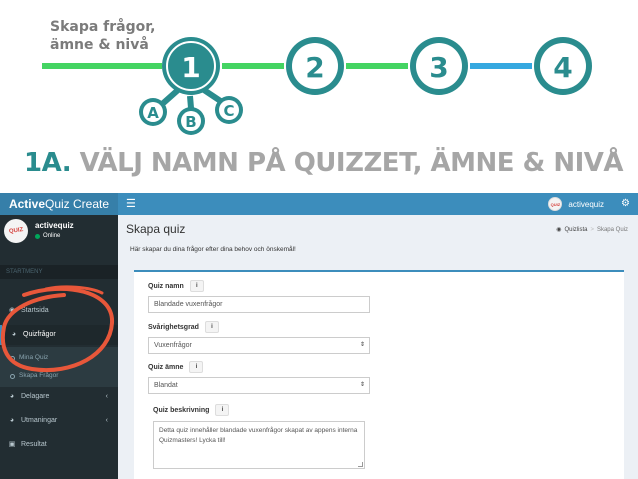 The height and width of the screenshot is (479, 638). I want to click on resize-grip-icon, so click(360, 464).